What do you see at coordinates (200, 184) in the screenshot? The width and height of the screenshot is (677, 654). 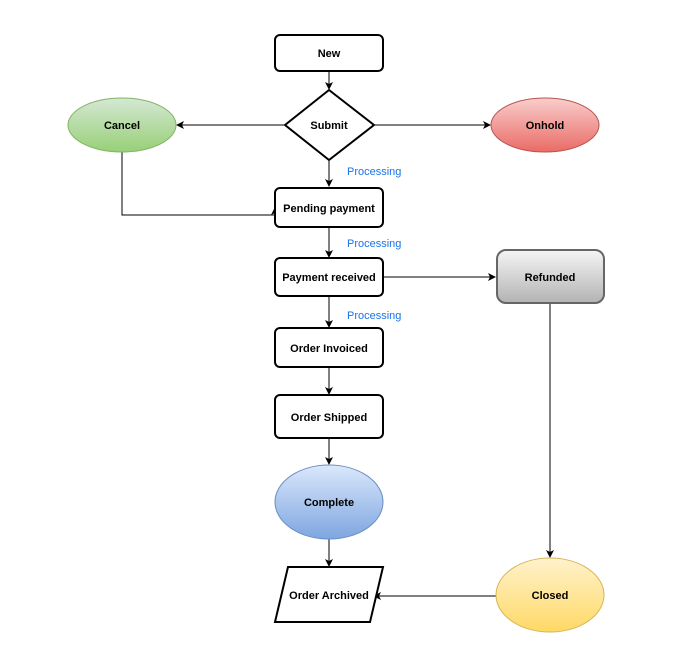 I see `edge-cancel-pending` at bounding box center [200, 184].